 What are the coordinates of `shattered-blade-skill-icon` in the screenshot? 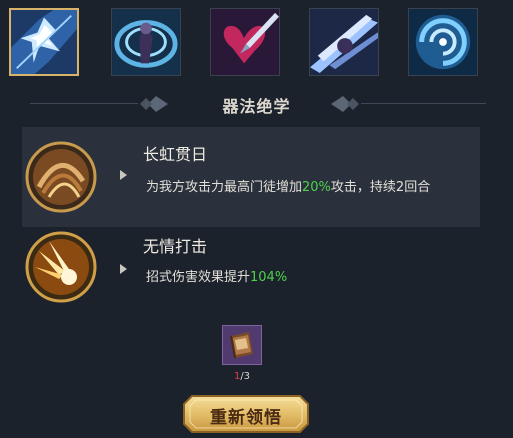 It's located at (44, 42).